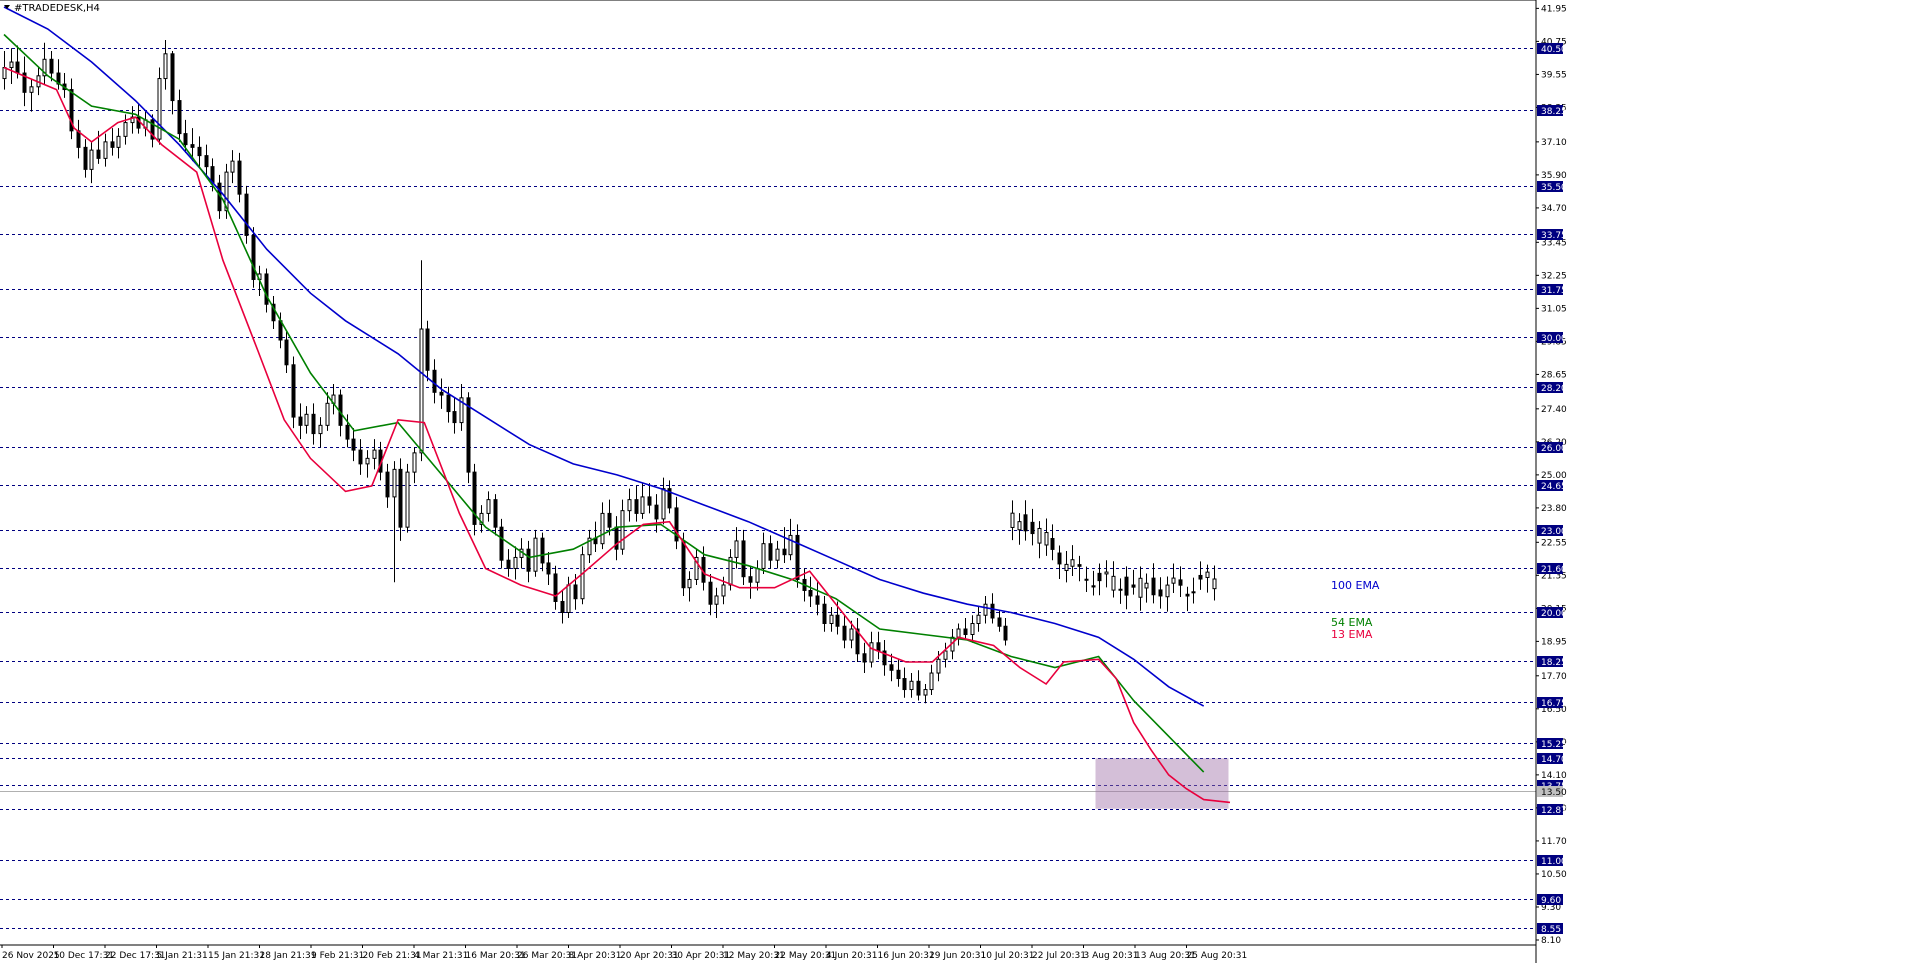  Describe the element at coordinates (1554, 375) in the screenshot. I see `price-tick-label: 28.65` at that location.